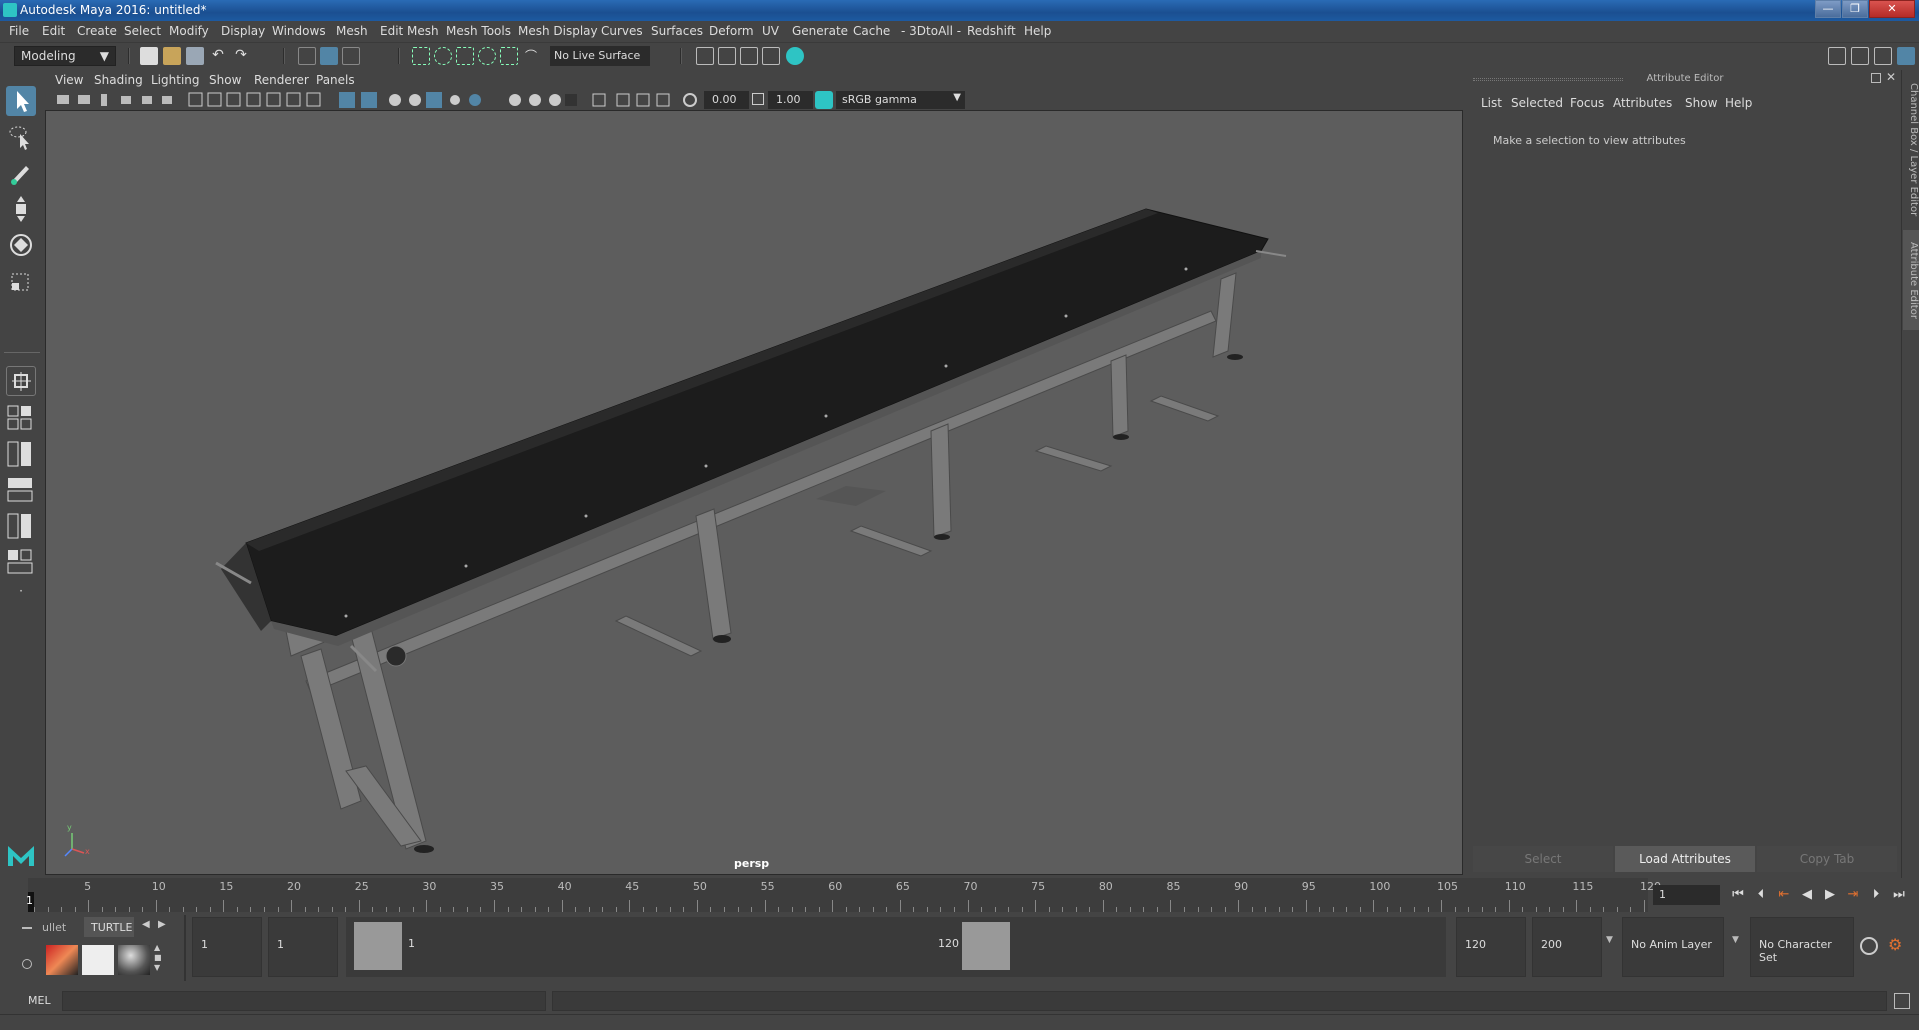 The height and width of the screenshot is (1030, 1919). What do you see at coordinates (97, 31) in the screenshot?
I see `menu-create: Create` at bounding box center [97, 31].